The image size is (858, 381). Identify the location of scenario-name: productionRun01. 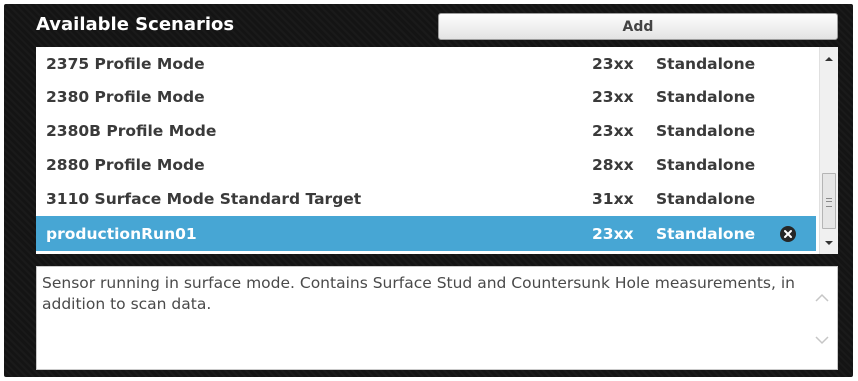
(121, 233).